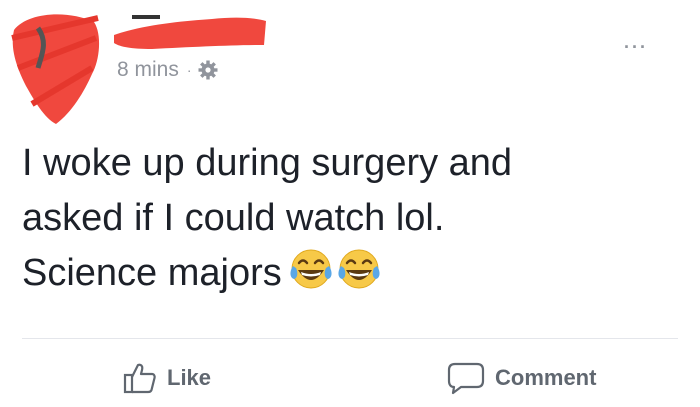 This screenshot has height=407, width=700. Describe the element at coordinates (546, 377) in the screenshot. I see `comment-label: Comment` at that location.